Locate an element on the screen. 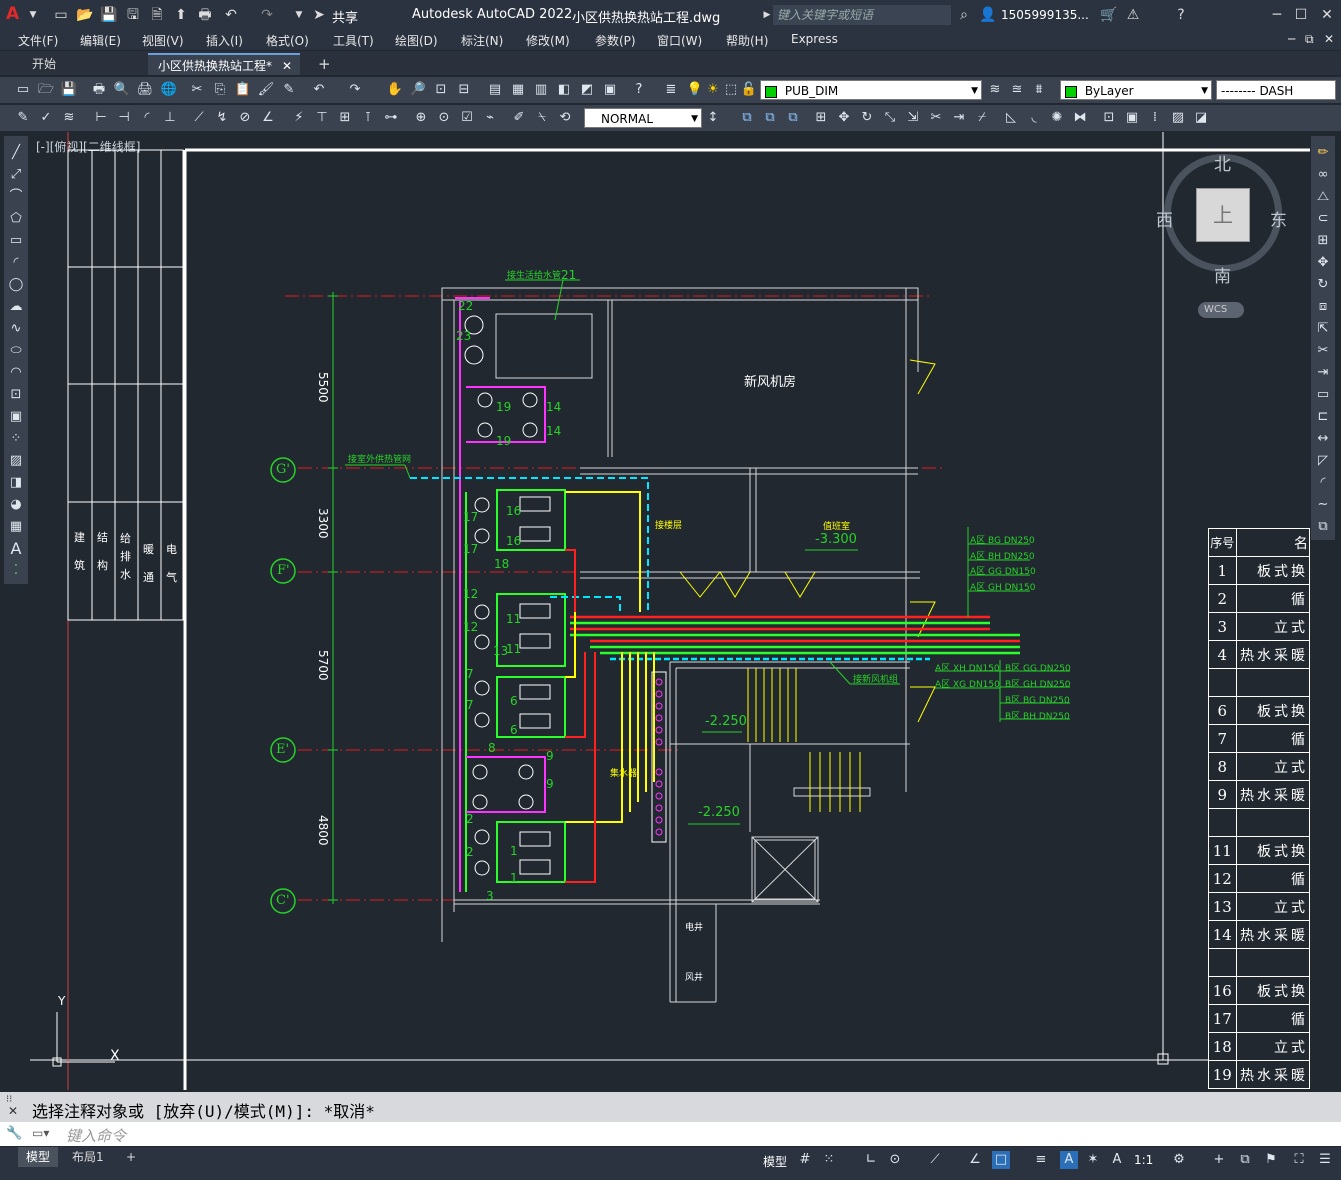 This screenshot has height=1180, width=1341. doc-close-icon: ✕ is located at coordinates (1329, 39).